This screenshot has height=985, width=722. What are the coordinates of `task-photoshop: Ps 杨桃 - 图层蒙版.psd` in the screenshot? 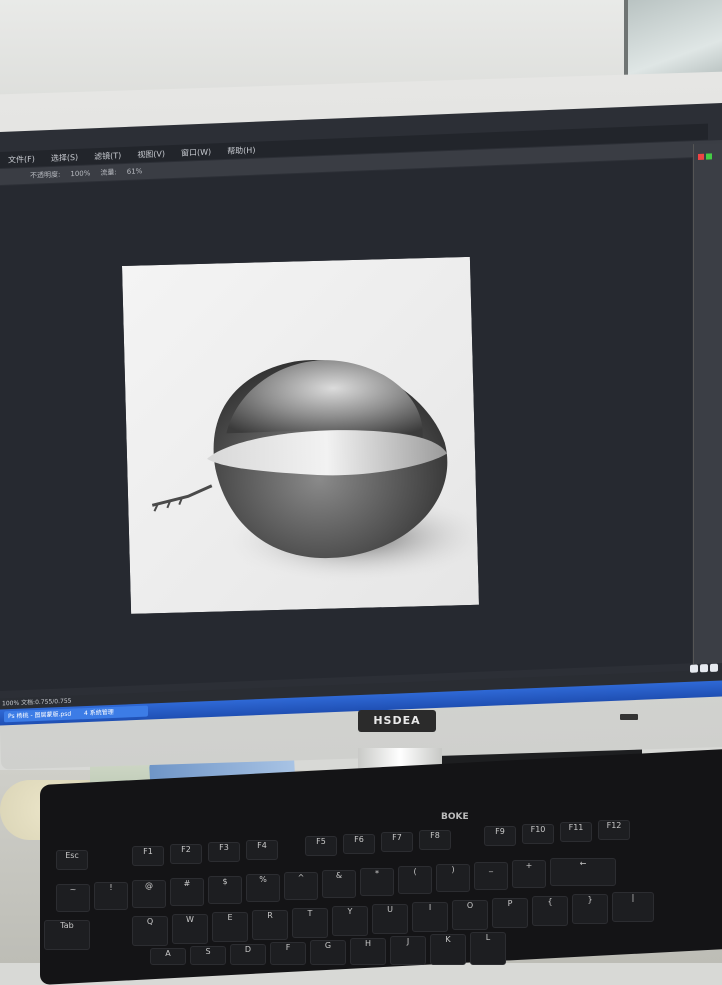 It's located at (43, 715).